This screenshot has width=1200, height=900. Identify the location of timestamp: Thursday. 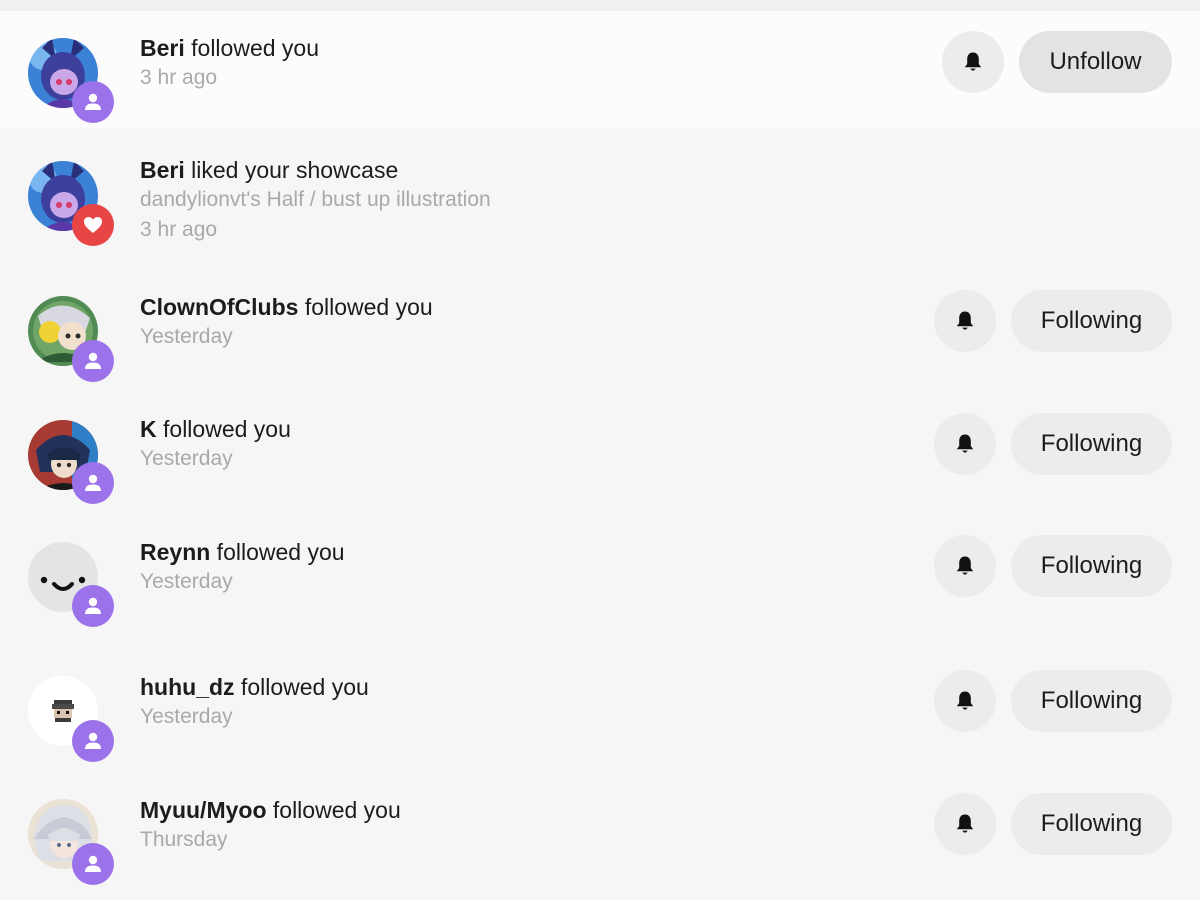
(184, 839).